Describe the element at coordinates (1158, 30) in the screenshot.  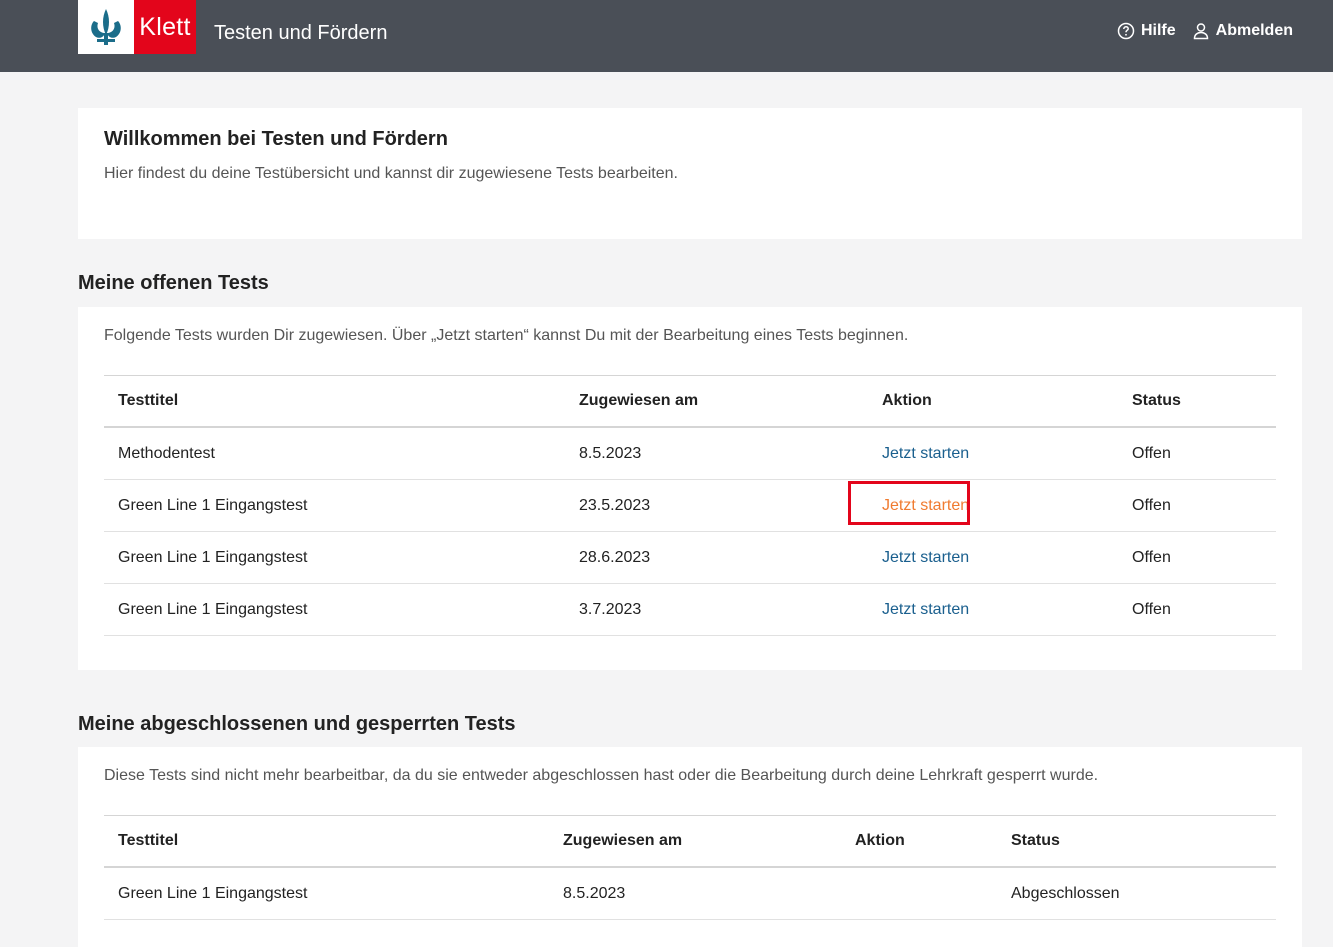
I see `help-label: Hilfe` at that location.